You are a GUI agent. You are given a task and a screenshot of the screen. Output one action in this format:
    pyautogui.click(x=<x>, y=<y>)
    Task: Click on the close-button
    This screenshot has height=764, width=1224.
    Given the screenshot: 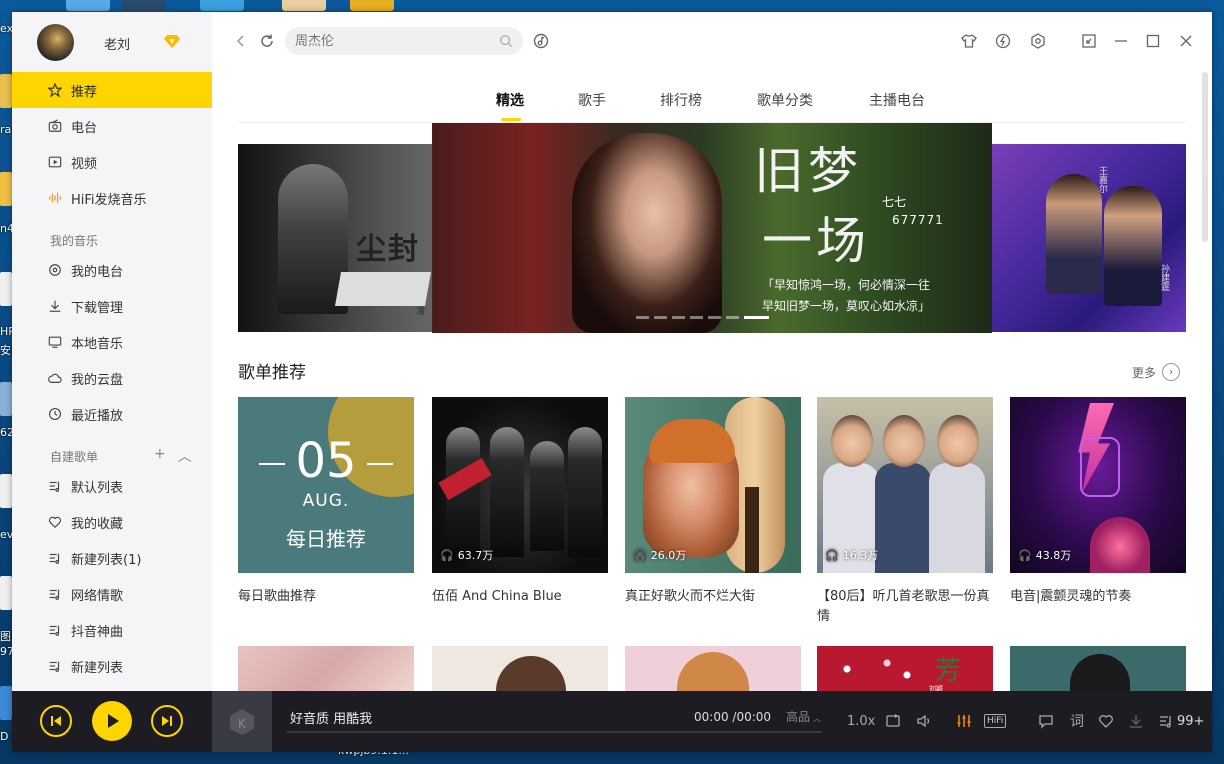 What is the action you would take?
    pyautogui.click(x=1186, y=41)
    